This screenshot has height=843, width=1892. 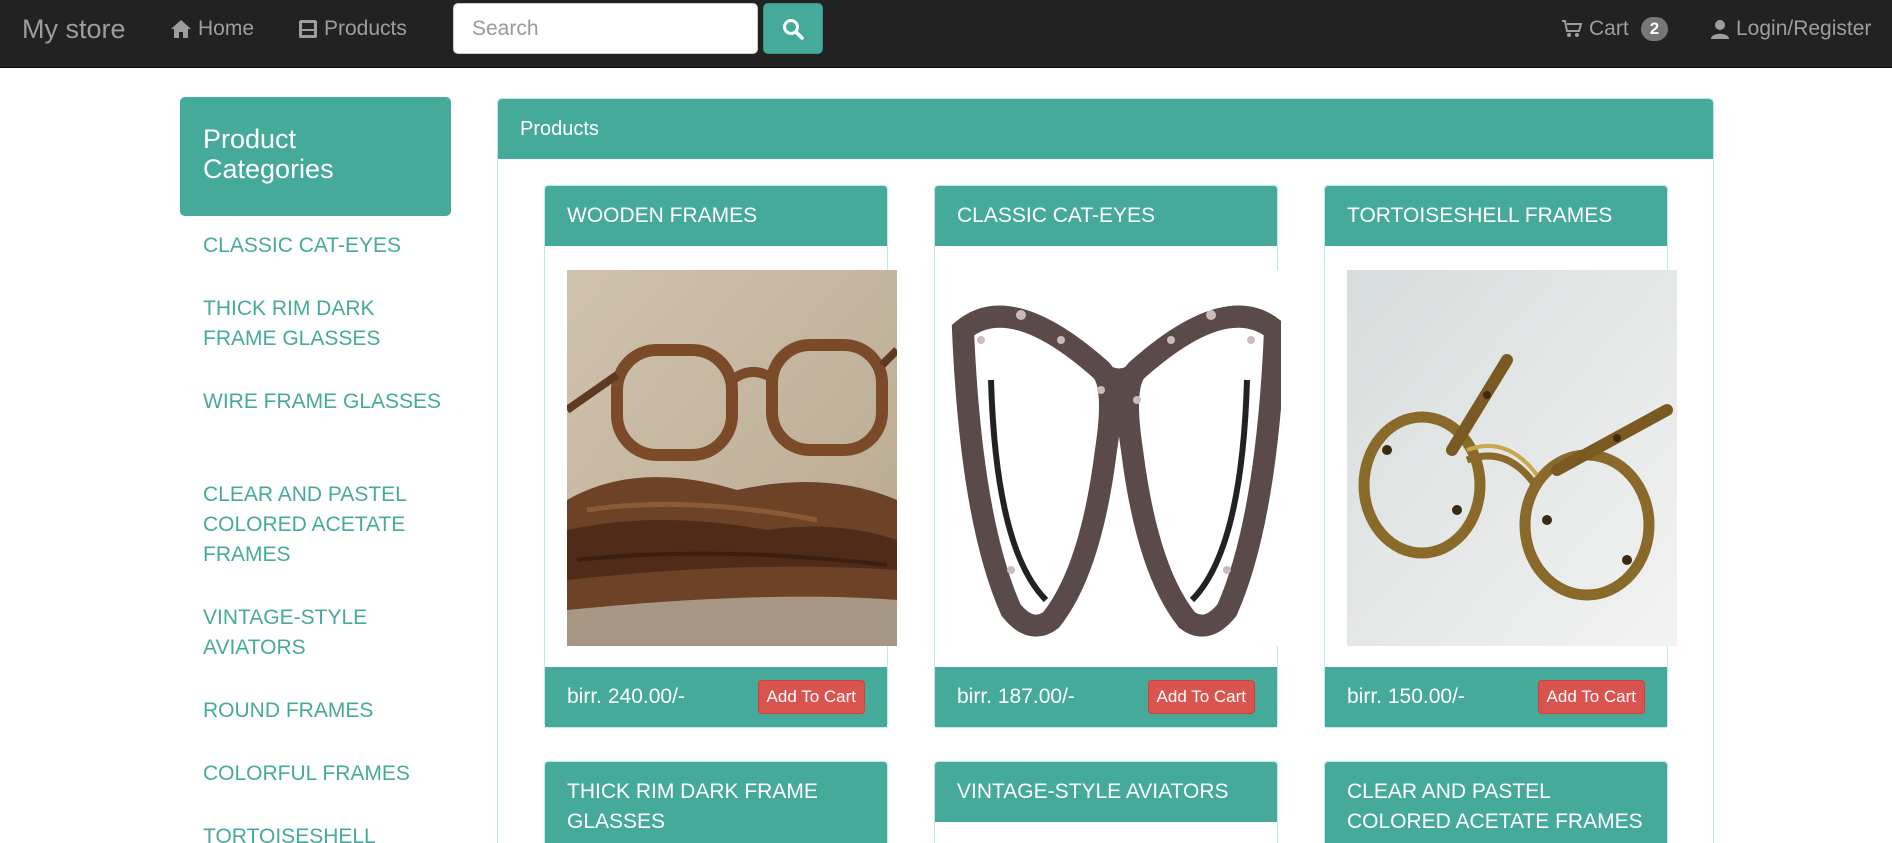 What do you see at coordinates (323, 246) in the screenshot?
I see `category-item: CLASSIC CAT-EYES` at bounding box center [323, 246].